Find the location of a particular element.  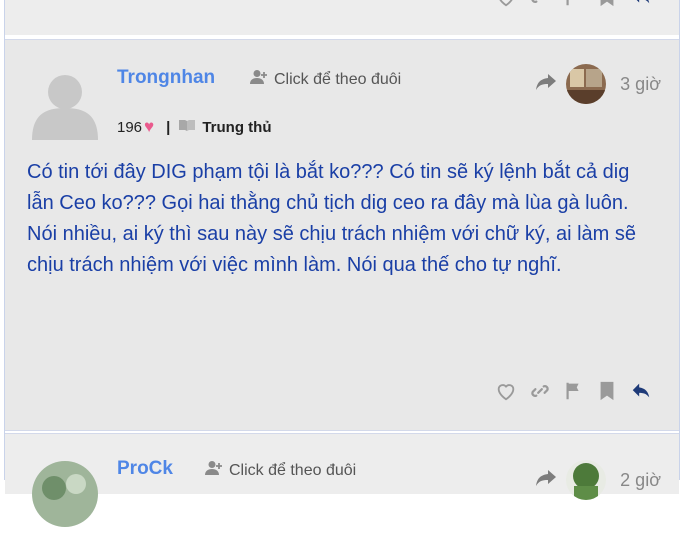

post-time: 2 giờ is located at coordinates (640, 479).